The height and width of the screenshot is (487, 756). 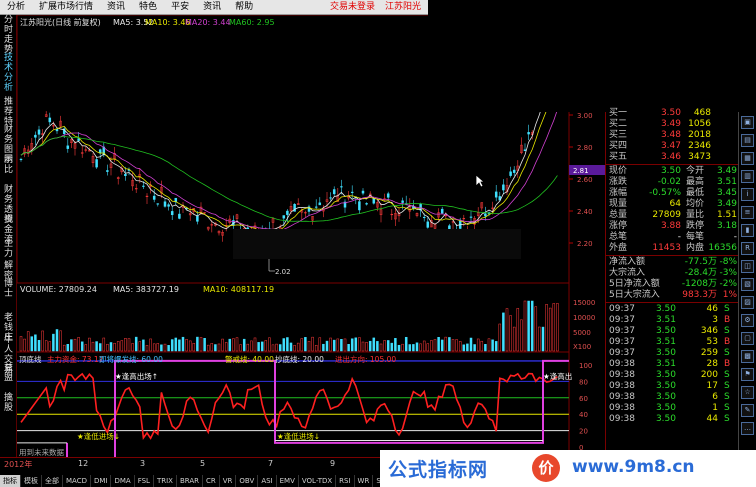 I want to click on menu-extended-market: 扩展市场行情, so click(x=66, y=7).